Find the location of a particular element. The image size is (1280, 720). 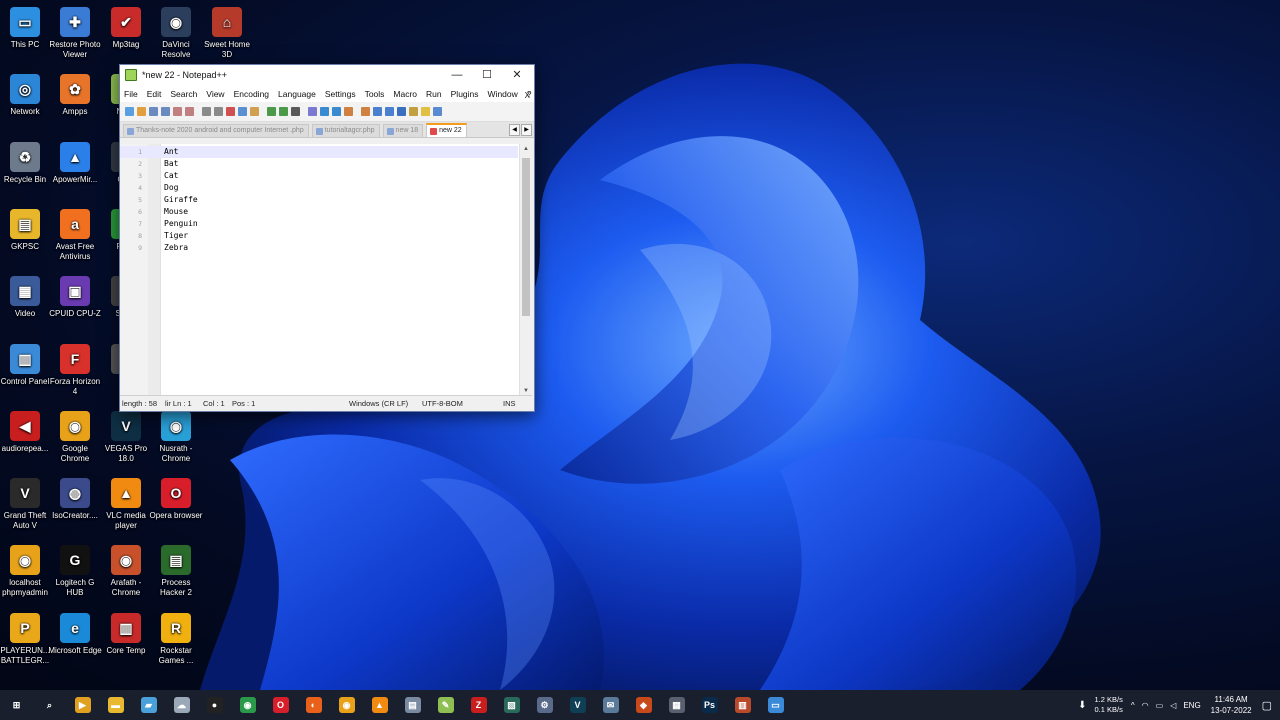

settings-taskbar-taskbar-button: ⚙ is located at coordinates (544, 705).